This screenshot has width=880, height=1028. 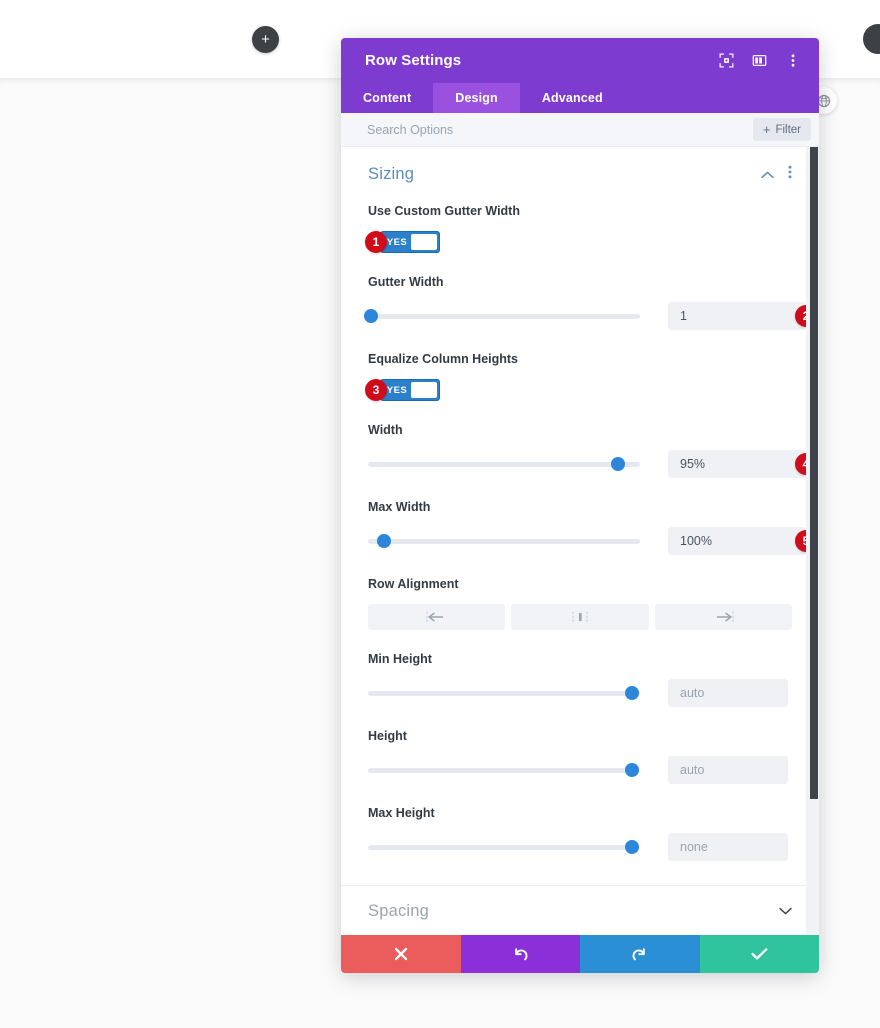 I want to click on toggle-use-custom-gutter-width: YES, so click(x=410, y=242).